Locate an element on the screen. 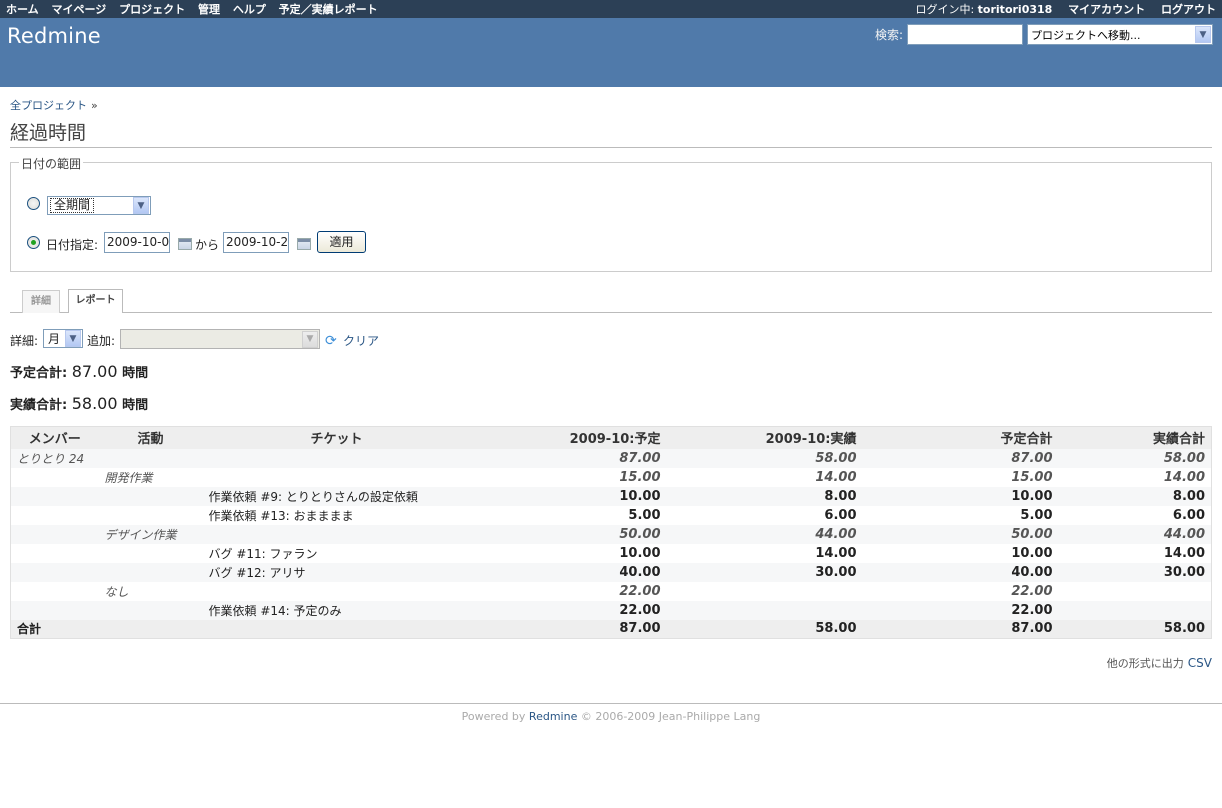 The width and height of the screenshot is (1222, 808). column-header-actual-total: 実績合計 is located at coordinates (1135, 437).